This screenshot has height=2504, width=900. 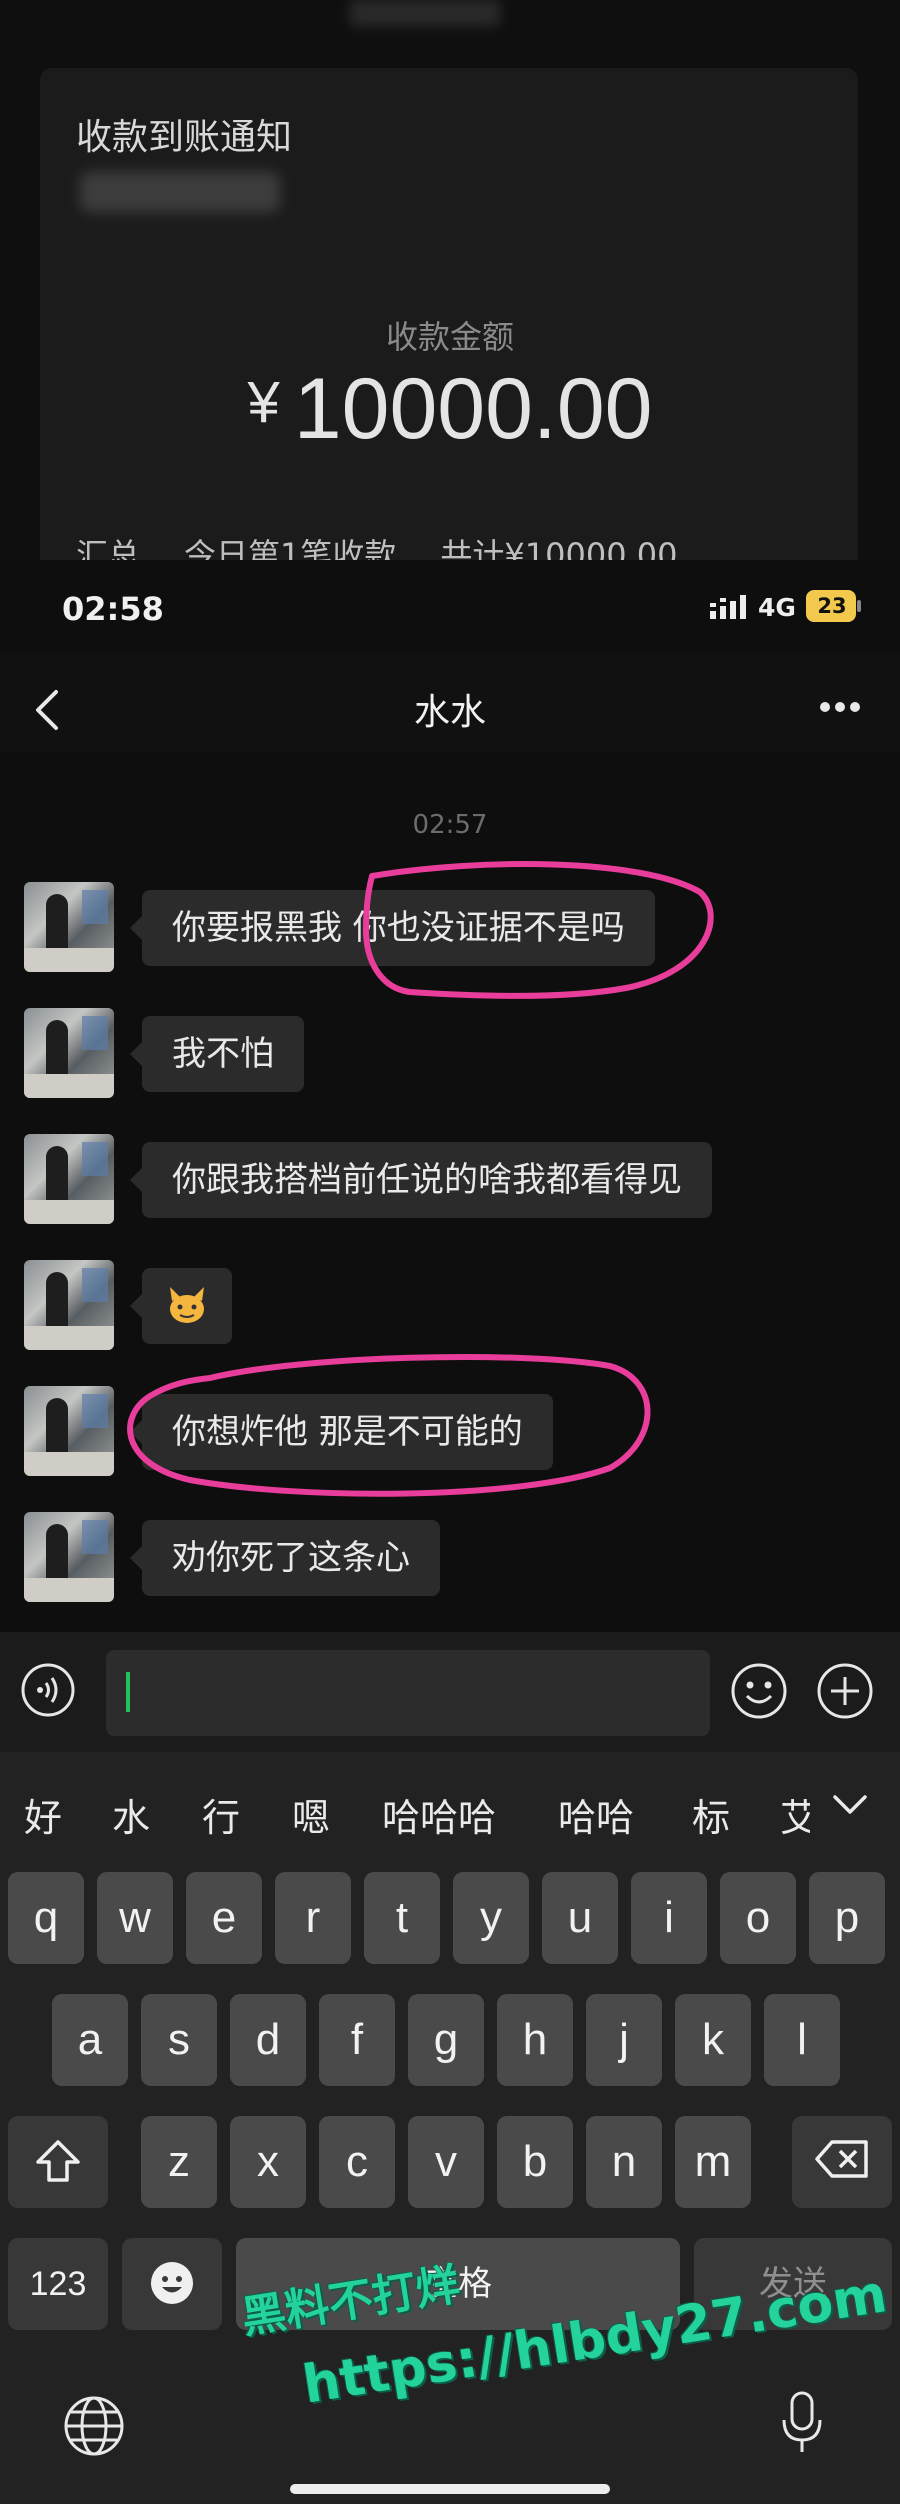 What do you see at coordinates (48, 1690) in the screenshot?
I see `voice-input-icon` at bounding box center [48, 1690].